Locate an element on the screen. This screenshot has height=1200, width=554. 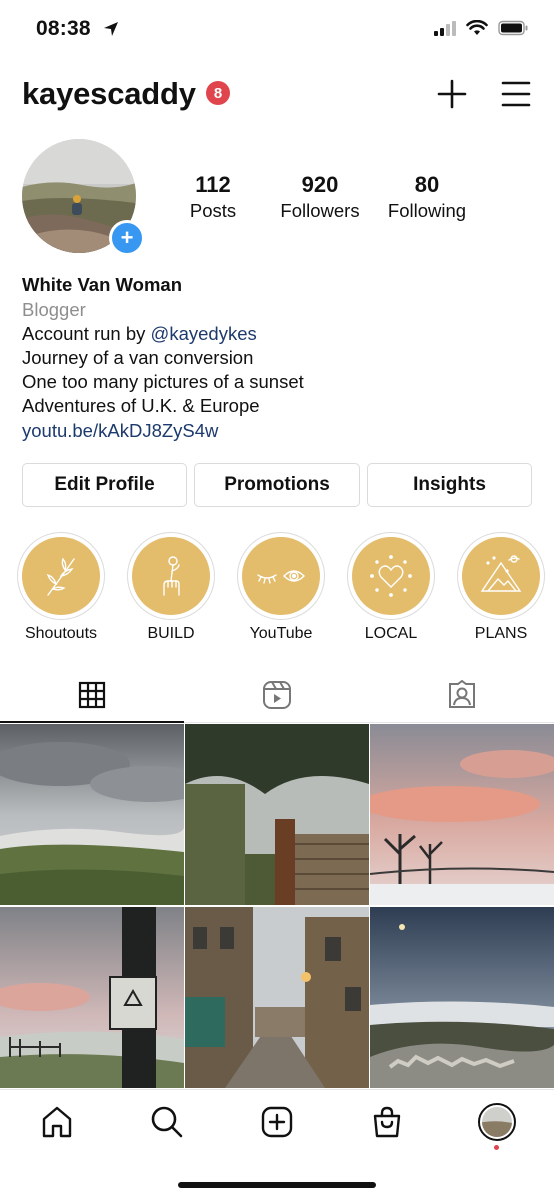
create-icon is located at coordinates (277, 1122).